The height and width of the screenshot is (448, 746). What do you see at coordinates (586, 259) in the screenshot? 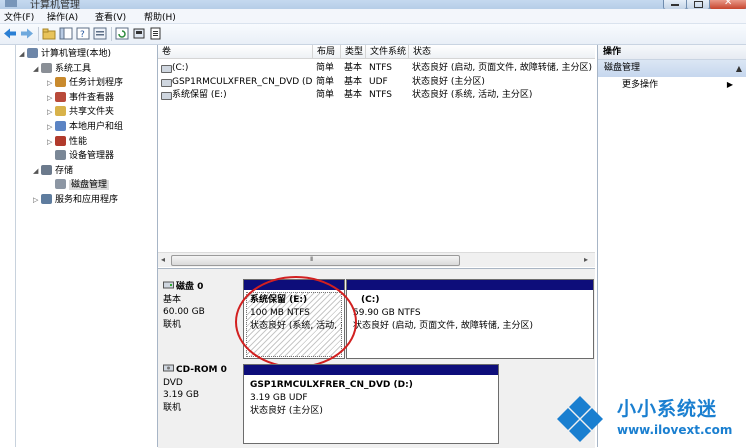
I see `scroll-right-arrow: ▸` at bounding box center [586, 259].